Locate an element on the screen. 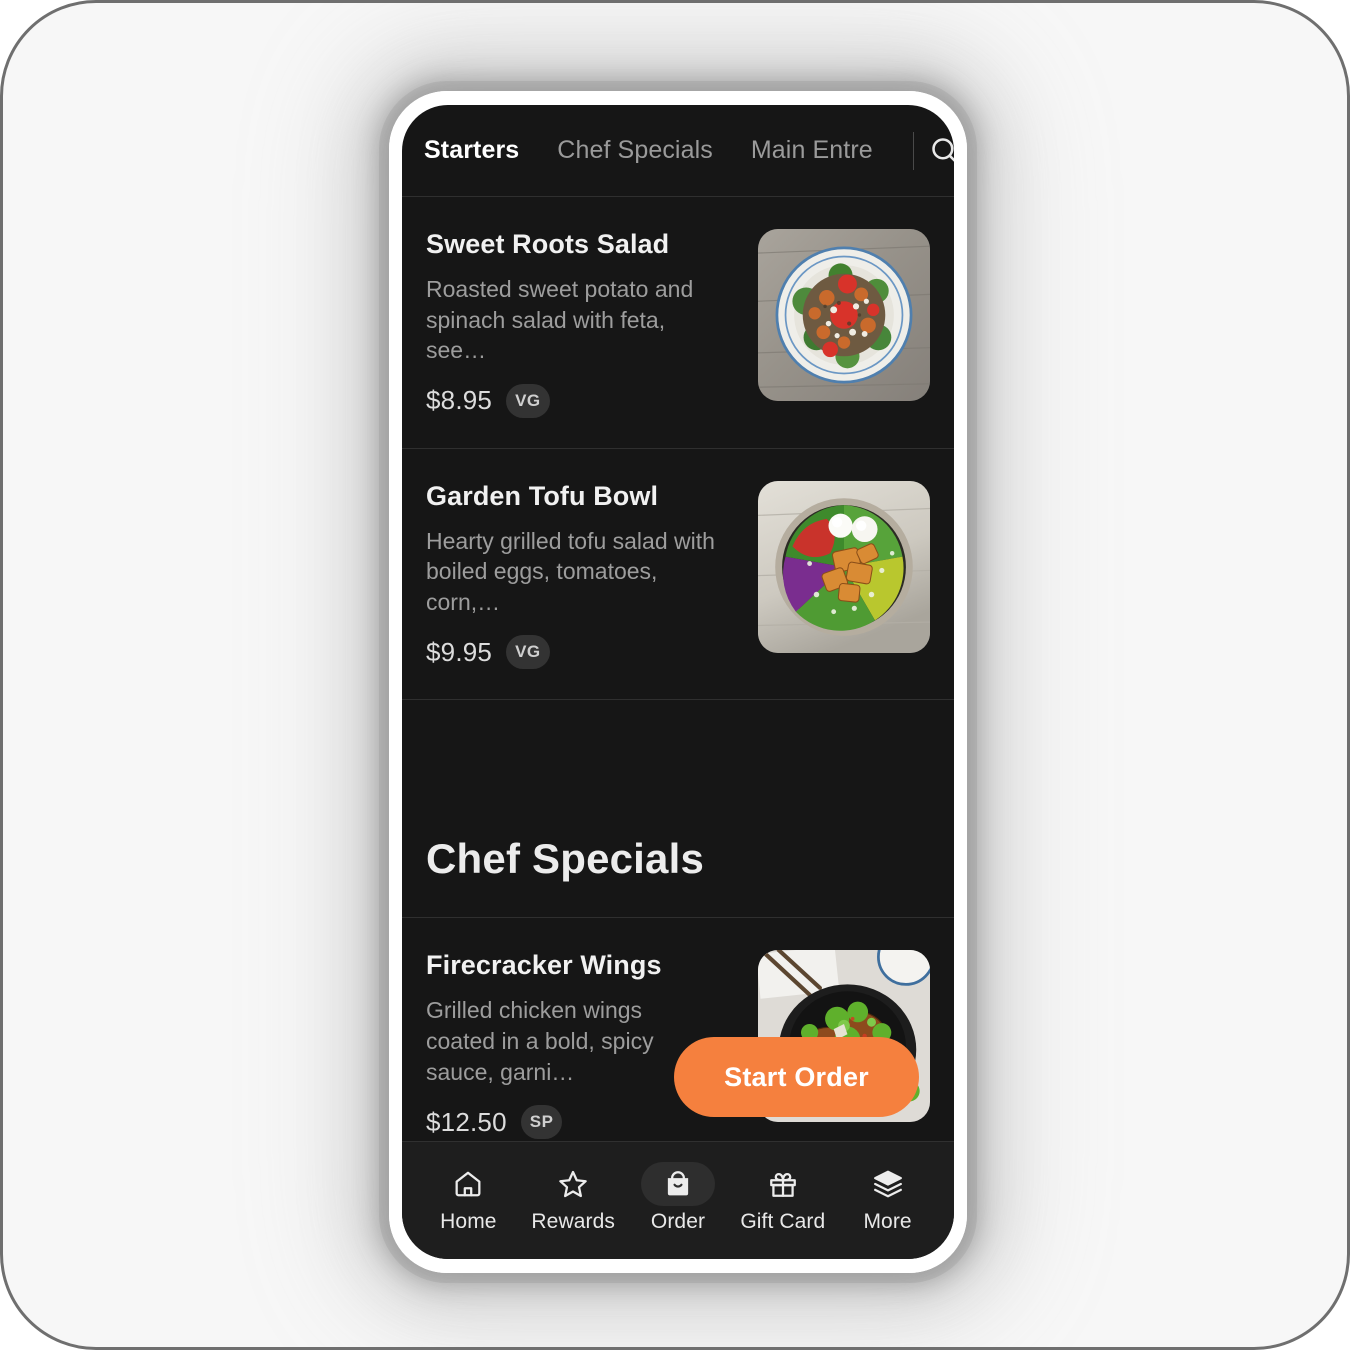  menu-item-meta: $9.95 VG is located at coordinates (585, 652).